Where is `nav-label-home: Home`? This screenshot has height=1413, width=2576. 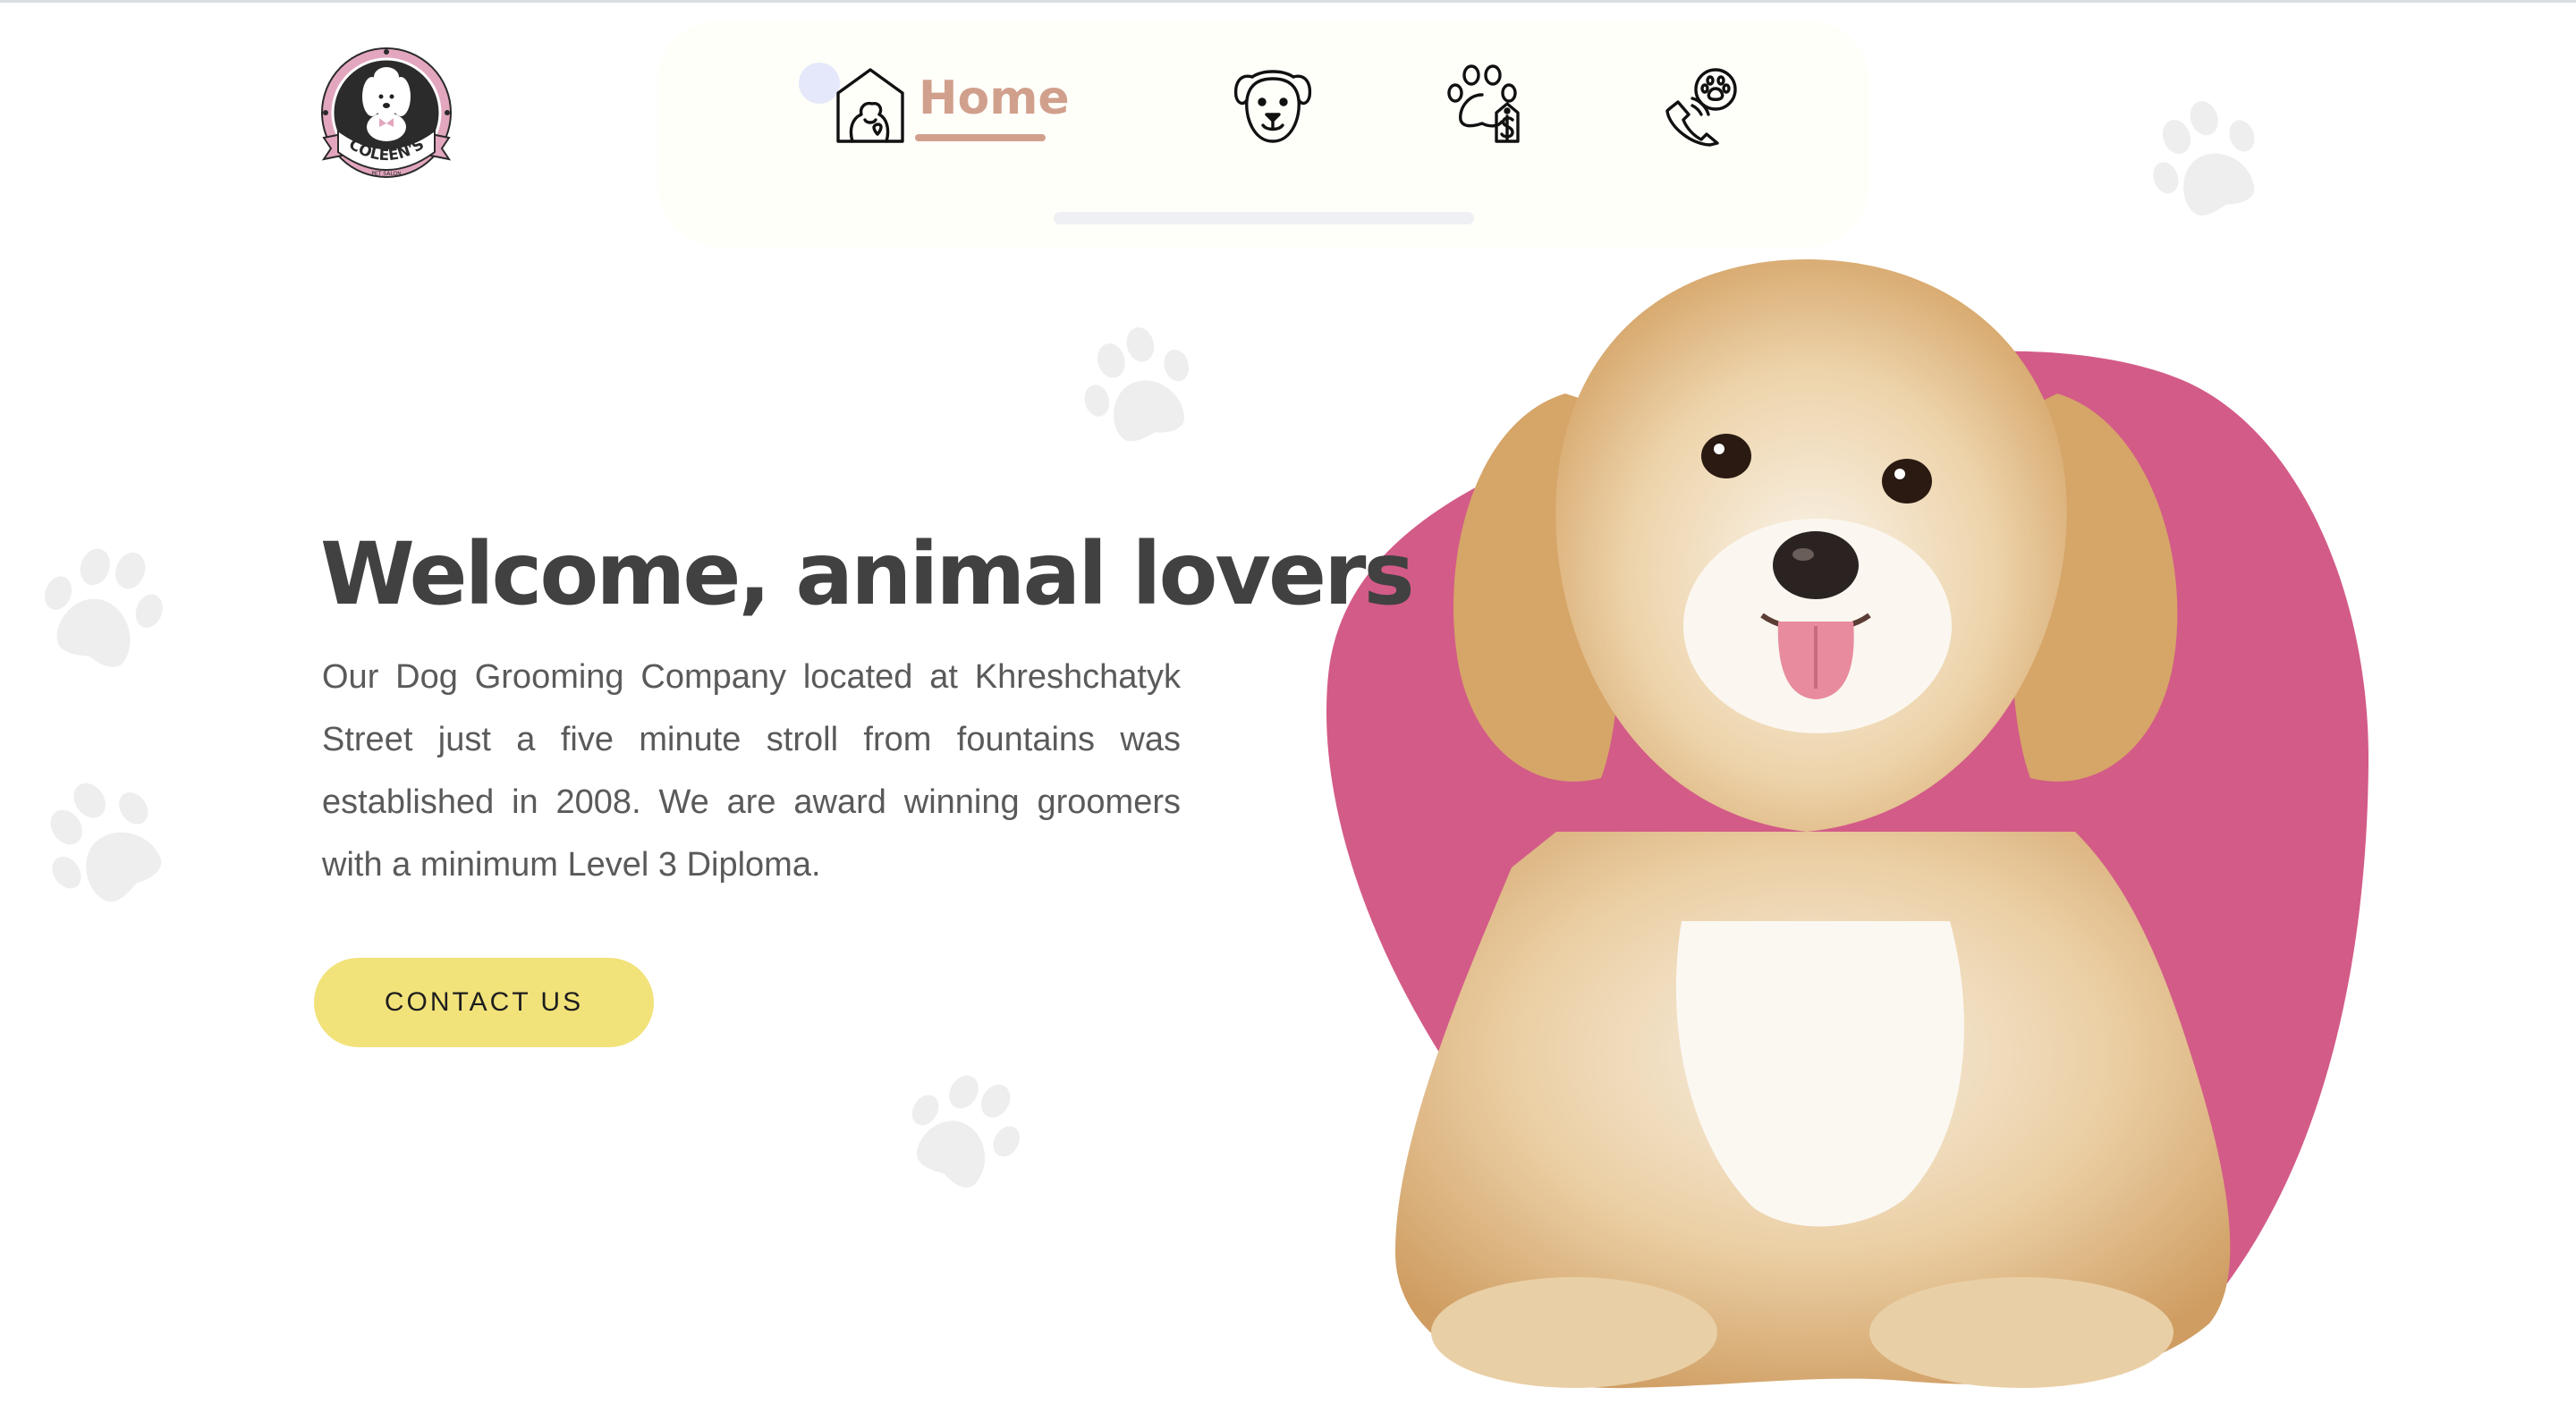
nav-label-home: Home is located at coordinates (994, 98).